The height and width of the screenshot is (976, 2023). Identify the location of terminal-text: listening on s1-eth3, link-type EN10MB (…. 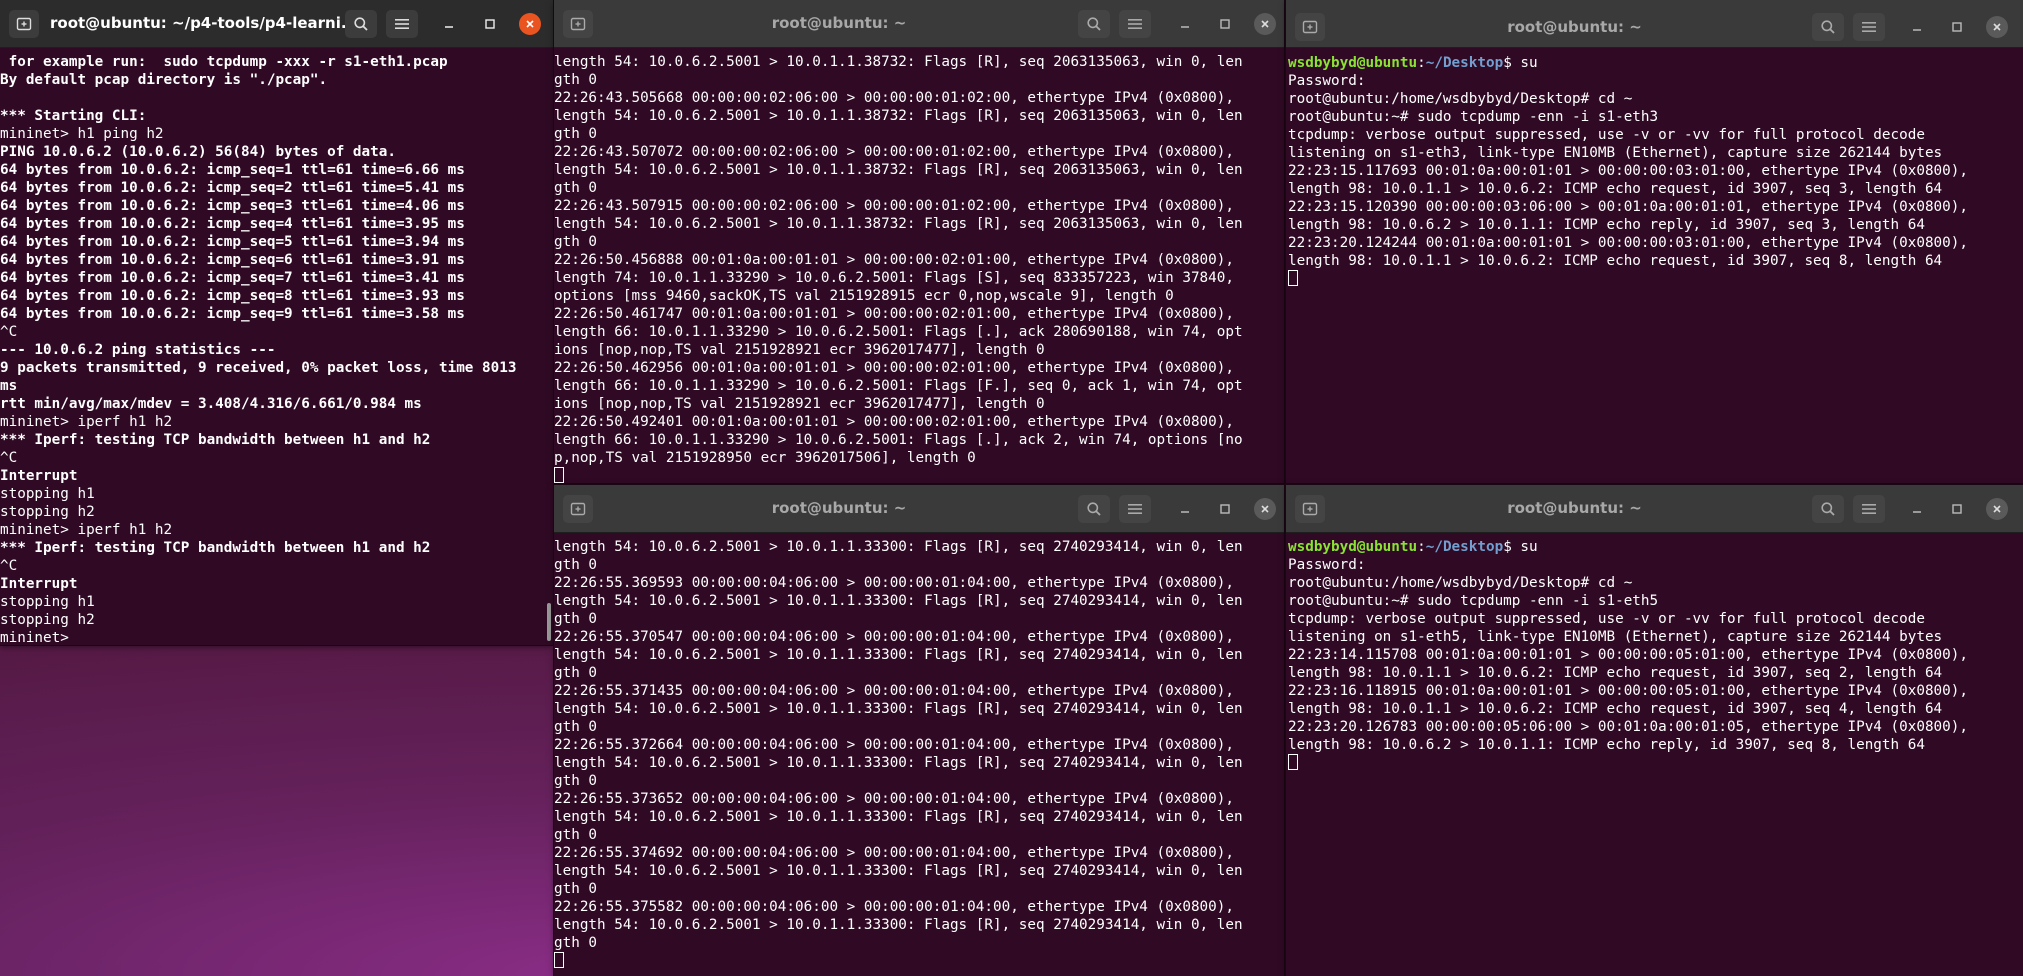
(1615, 153).